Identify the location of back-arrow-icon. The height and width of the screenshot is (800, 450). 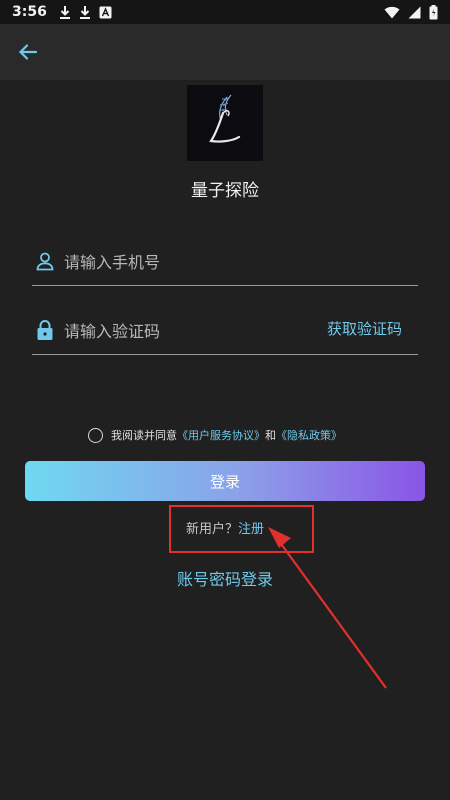
(28, 52).